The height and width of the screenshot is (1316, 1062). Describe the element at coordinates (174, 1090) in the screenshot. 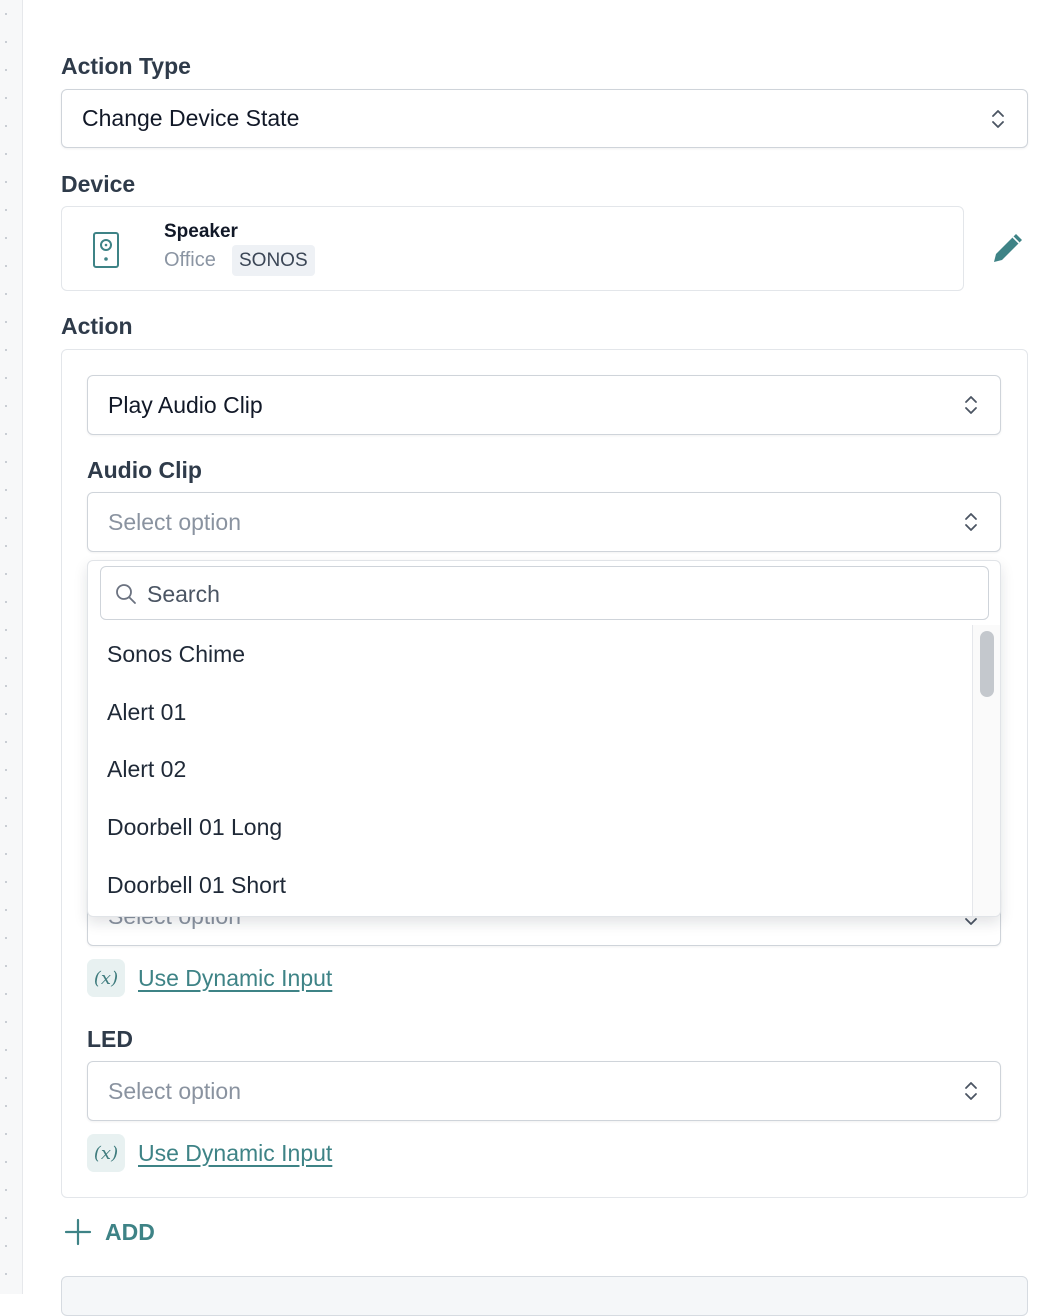

I see `led-placeholder: Select option` at that location.